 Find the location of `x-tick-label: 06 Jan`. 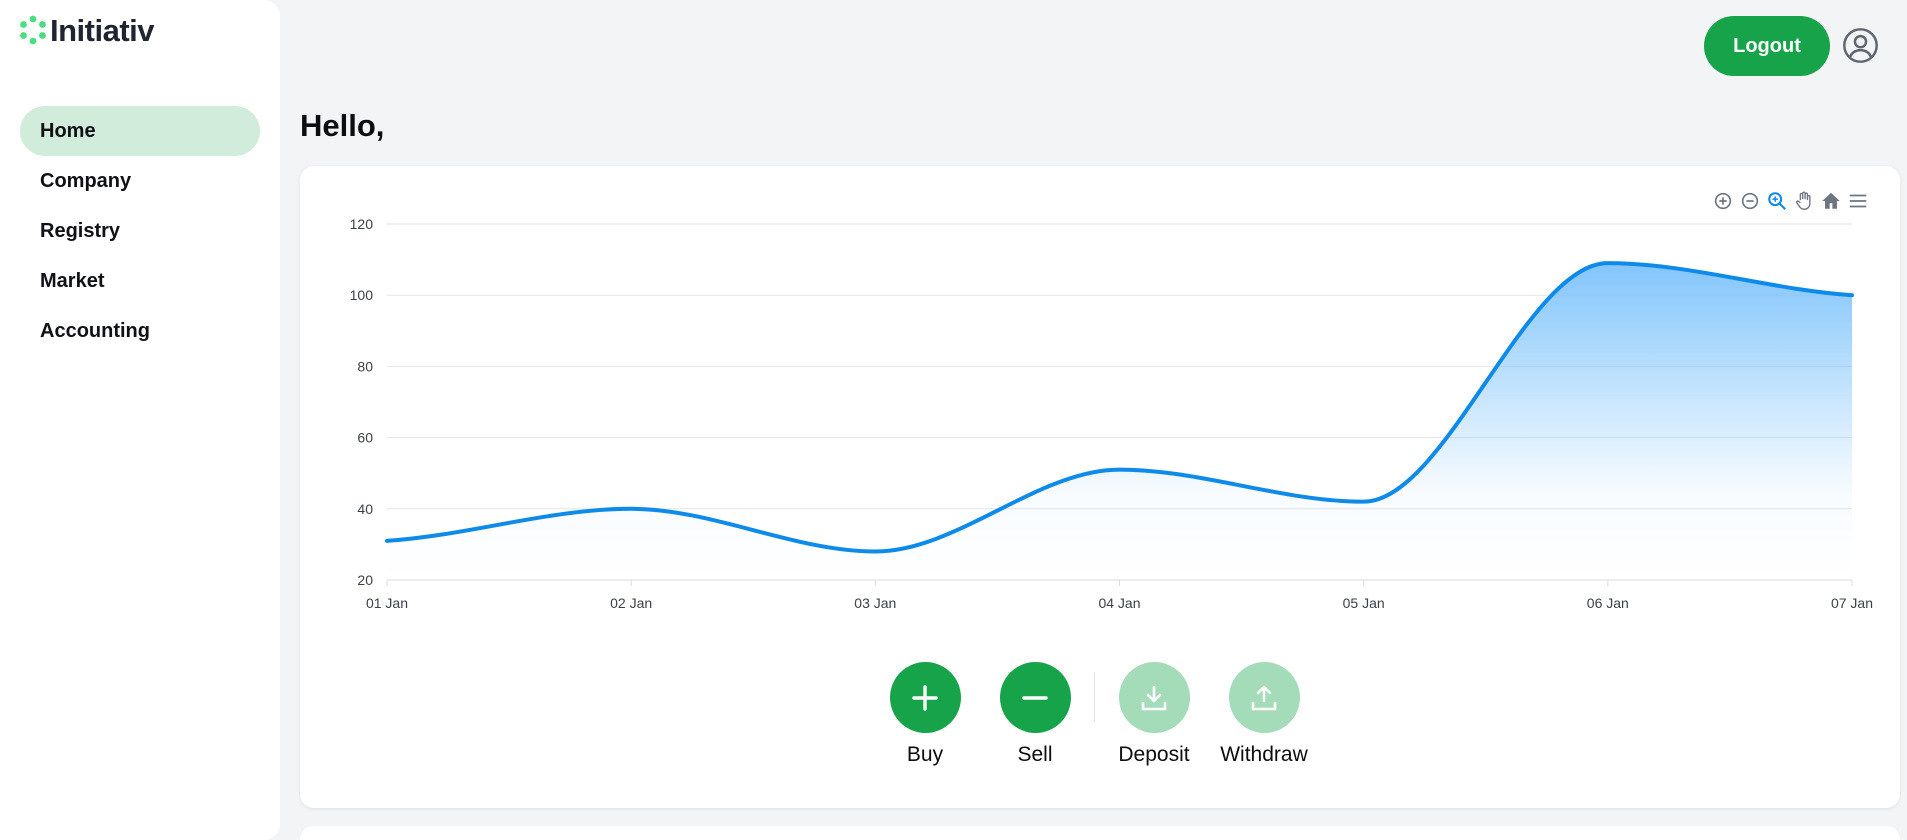

x-tick-label: 06 Jan is located at coordinates (1608, 603).